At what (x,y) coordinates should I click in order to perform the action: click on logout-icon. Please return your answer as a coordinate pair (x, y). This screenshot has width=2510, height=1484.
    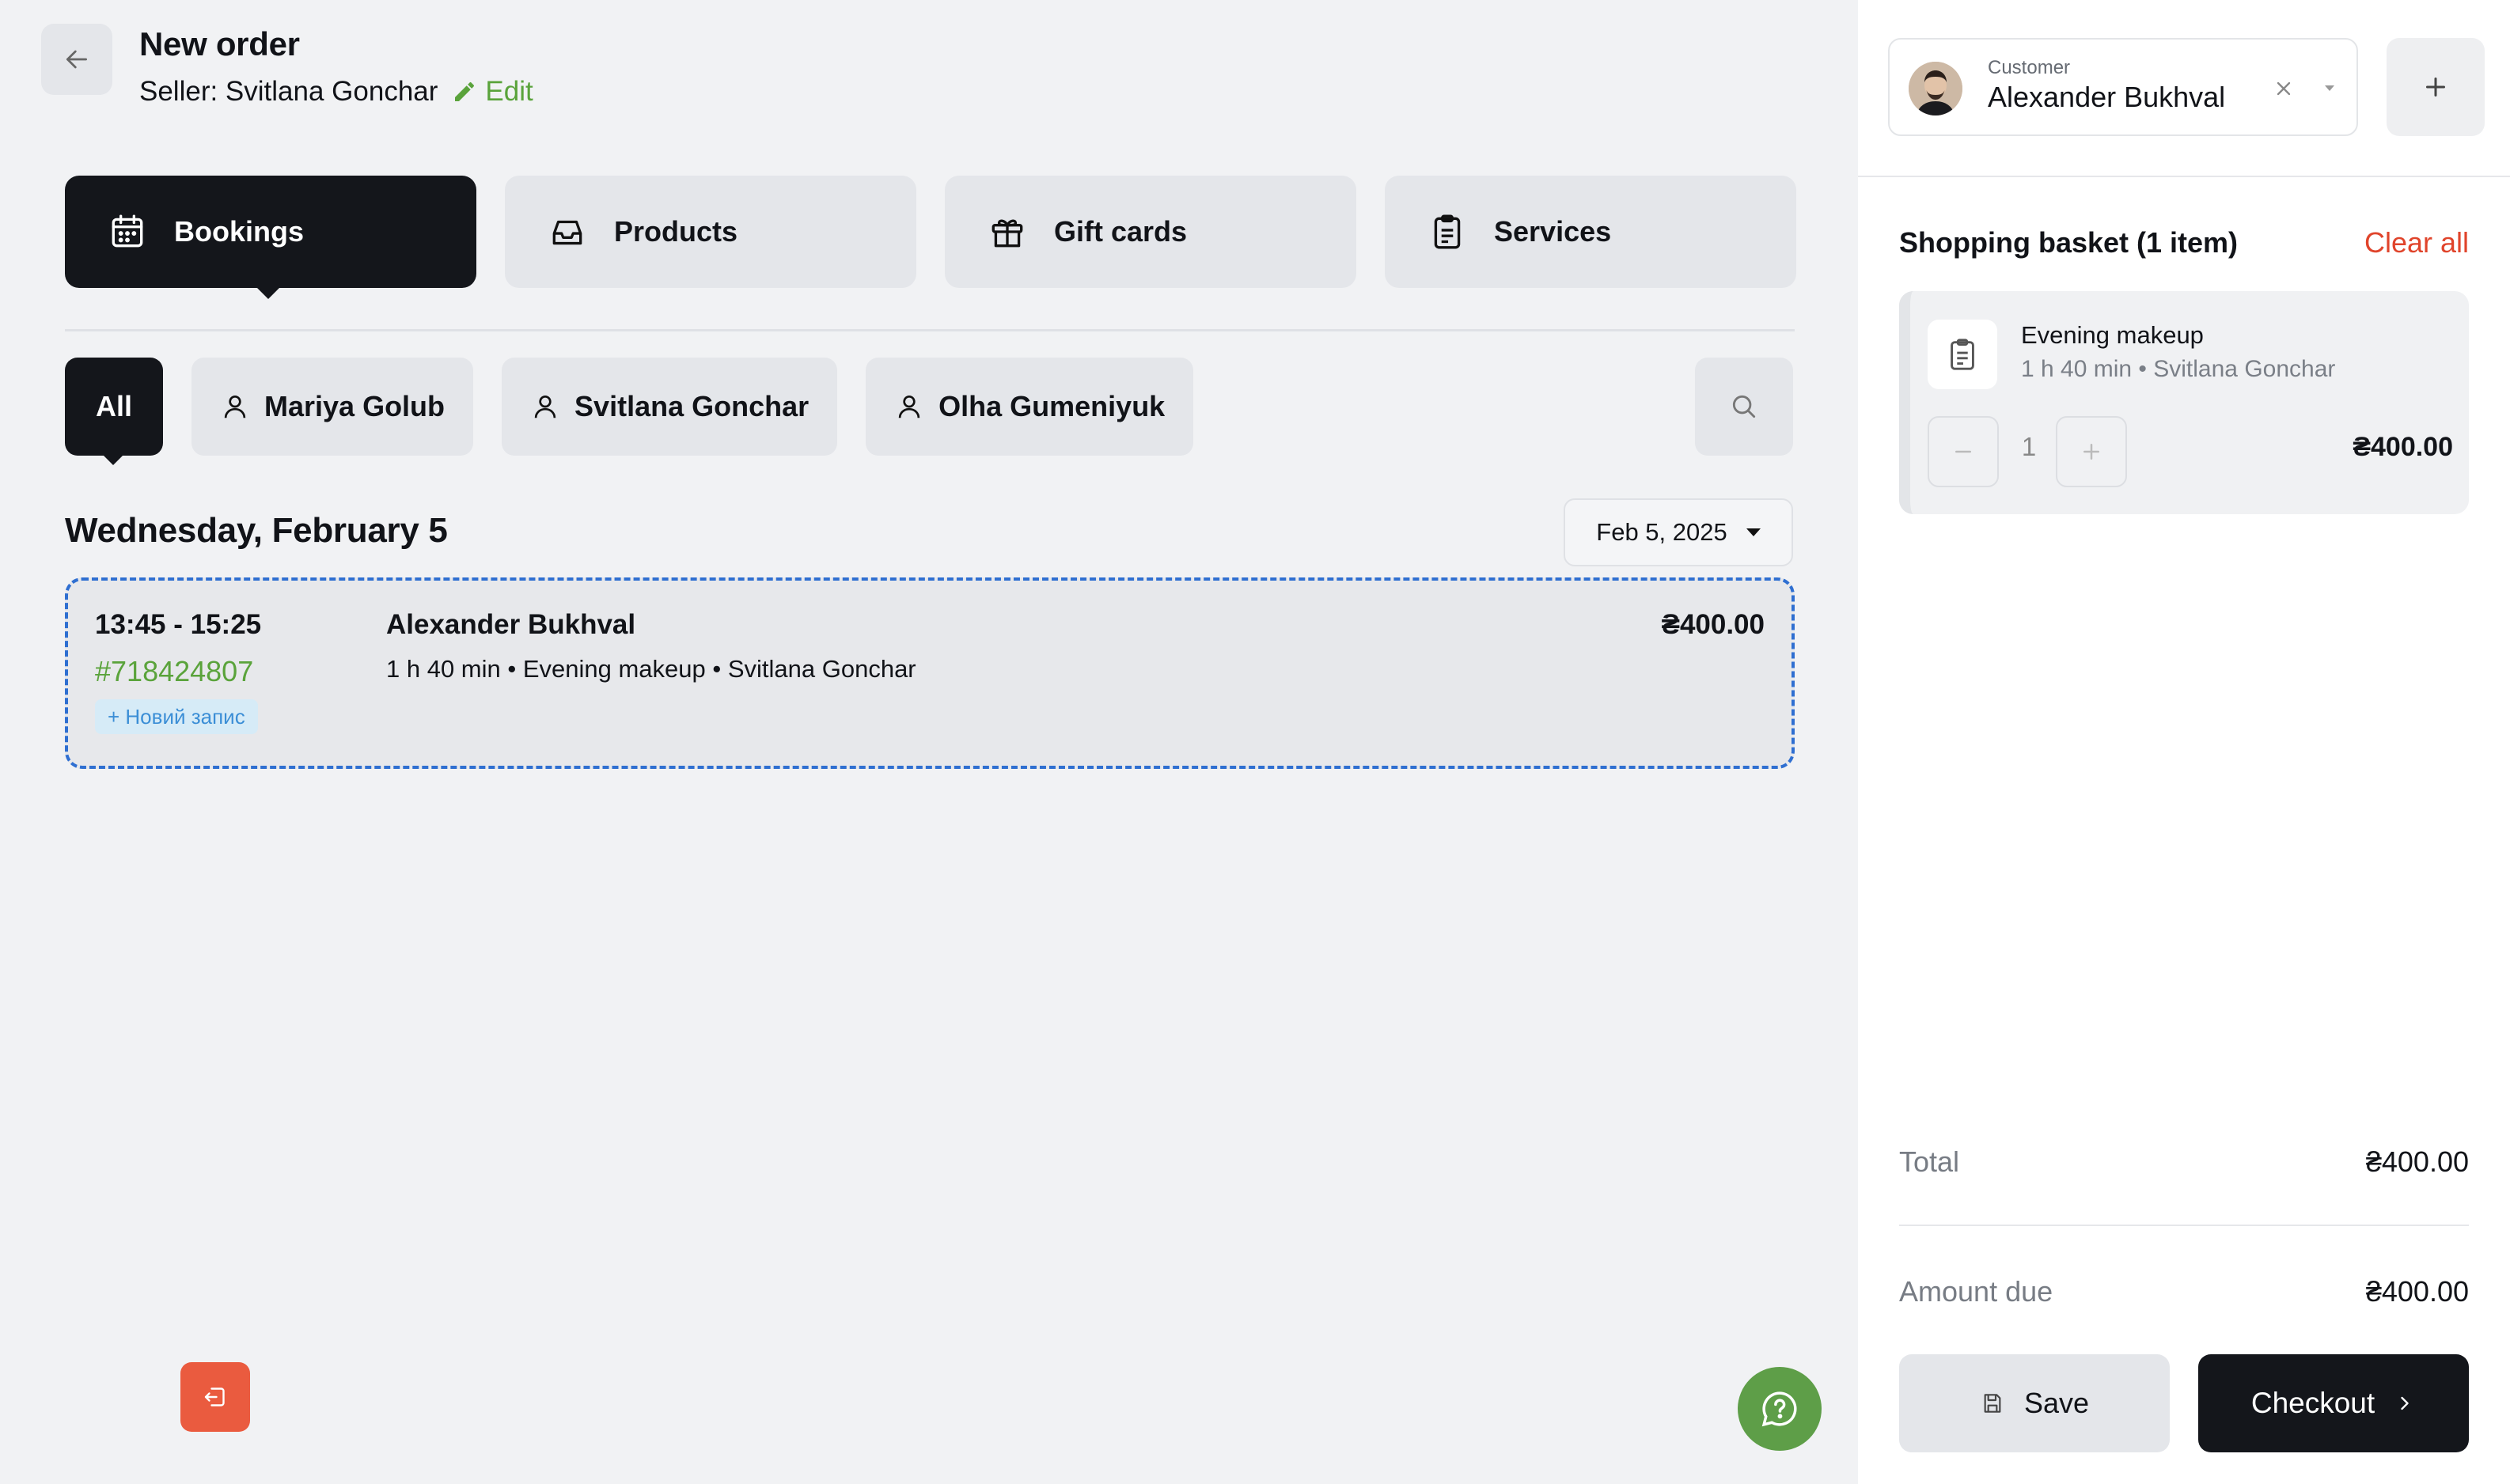
    Looking at the image, I should click on (214, 1396).